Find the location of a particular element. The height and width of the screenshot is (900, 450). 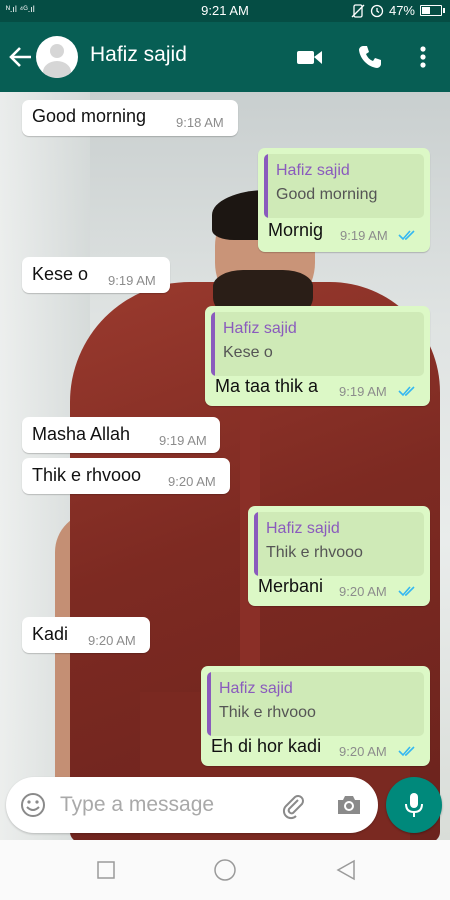

message-outgoing: Hafiz sajid Kese o Ma taa thik a 9:19 AM is located at coordinates (317, 356).